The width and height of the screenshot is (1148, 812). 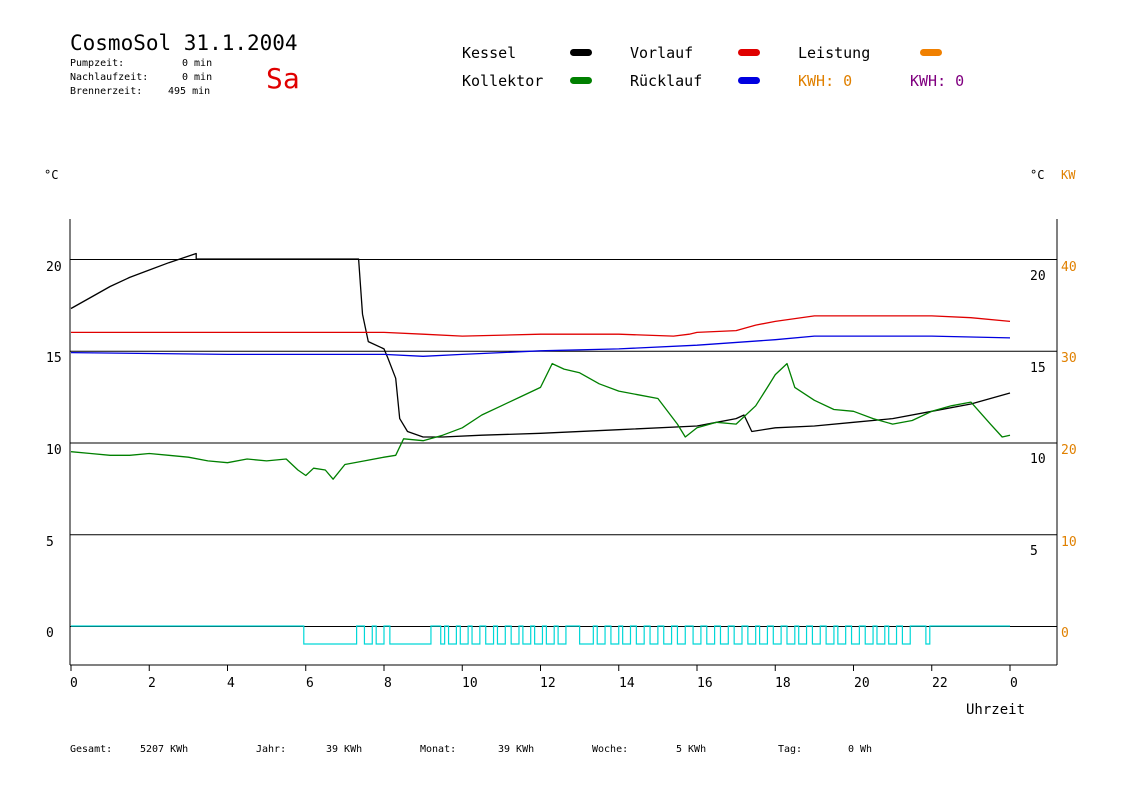 What do you see at coordinates (860, 749) in the screenshot?
I see `footer-value: 0 Wh` at bounding box center [860, 749].